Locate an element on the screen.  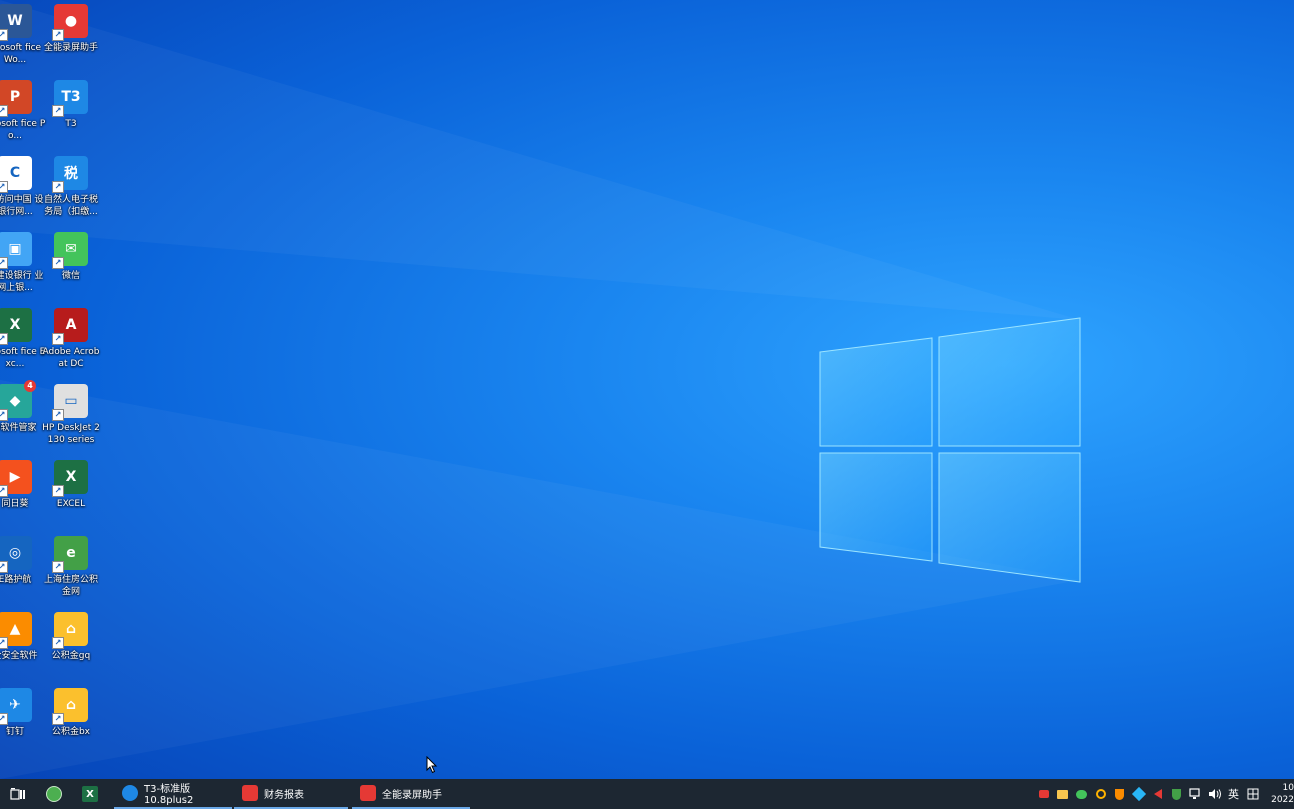
desktop-icon: ✉ ↗ 微信 is located at coordinates (71, 257).